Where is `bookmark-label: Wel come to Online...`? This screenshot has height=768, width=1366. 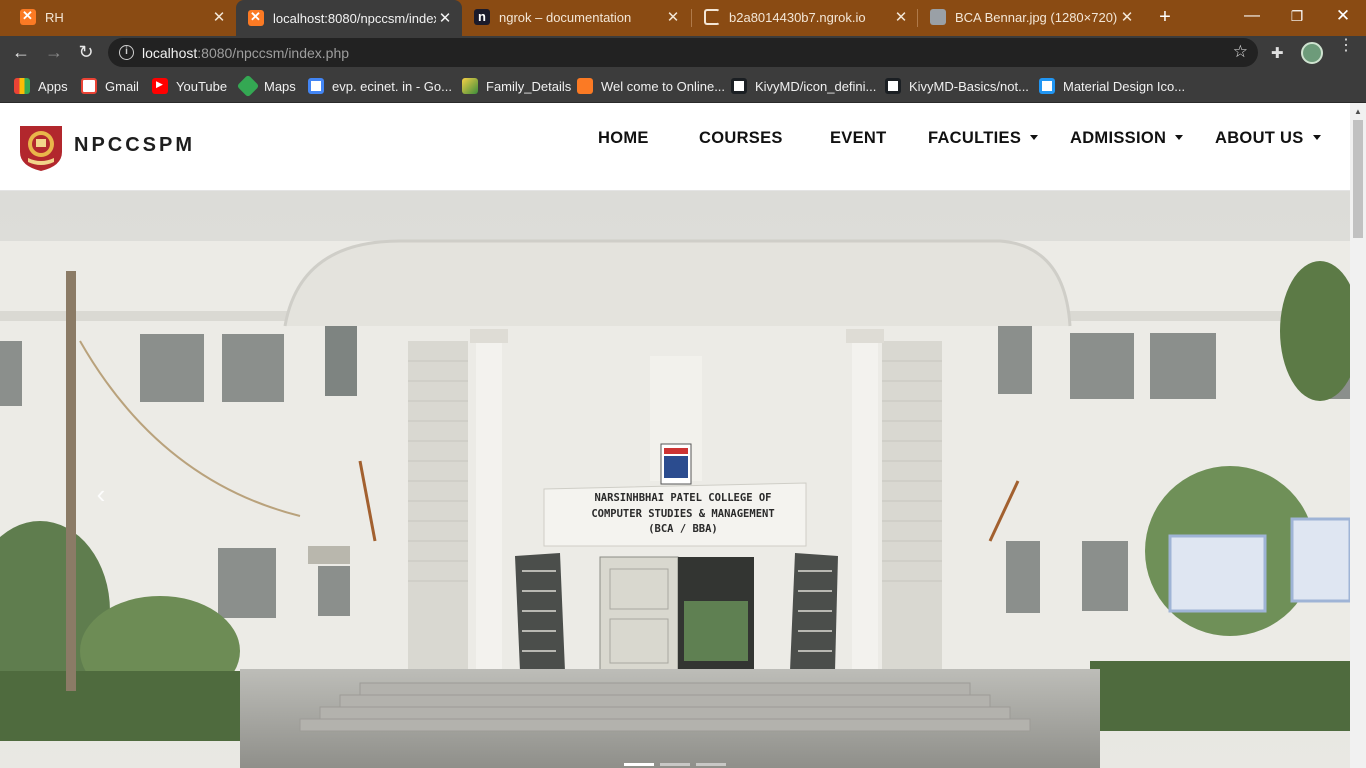 bookmark-label: Wel come to Online... is located at coordinates (663, 86).